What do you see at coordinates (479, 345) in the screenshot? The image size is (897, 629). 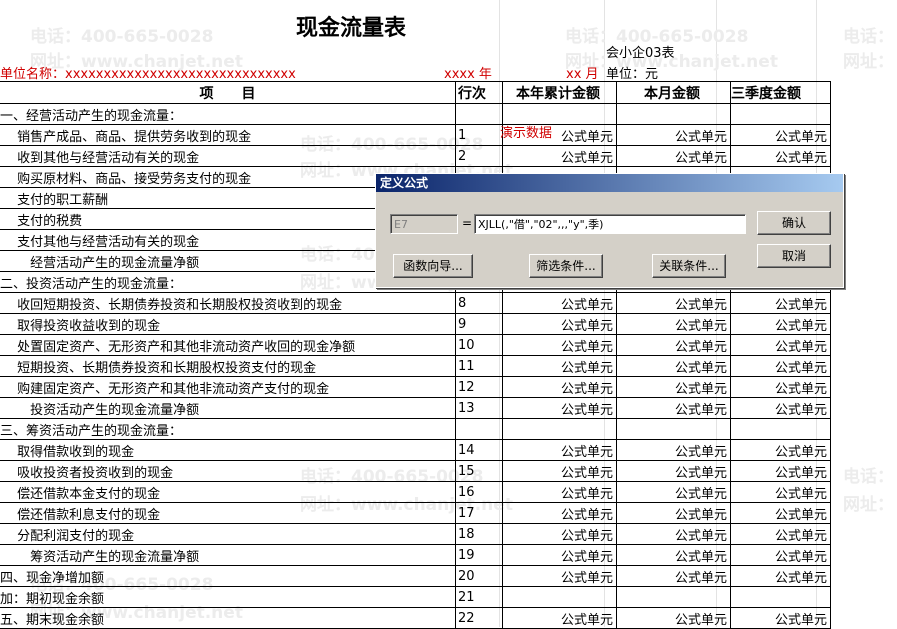 I see `row-line-no-cell: 10` at bounding box center [479, 345].